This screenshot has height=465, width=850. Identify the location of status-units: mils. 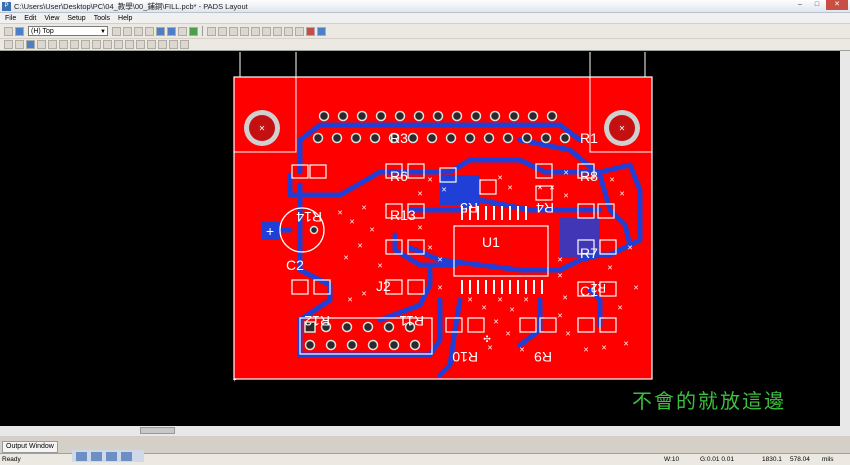
(828, 459).